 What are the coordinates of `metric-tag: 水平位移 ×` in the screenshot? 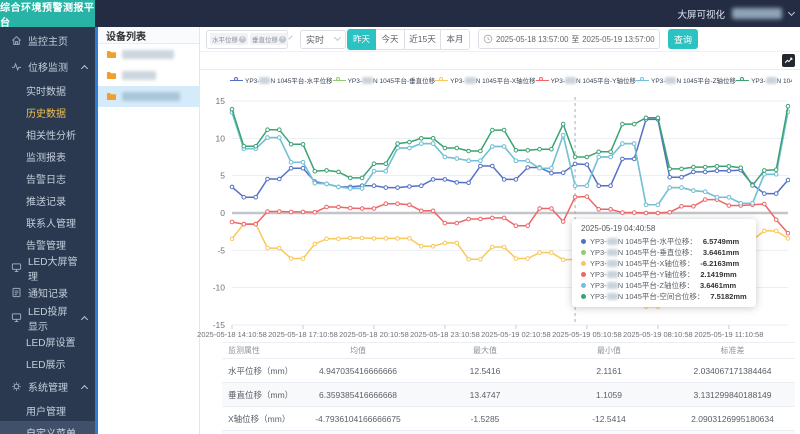 It's located at (229, 39).